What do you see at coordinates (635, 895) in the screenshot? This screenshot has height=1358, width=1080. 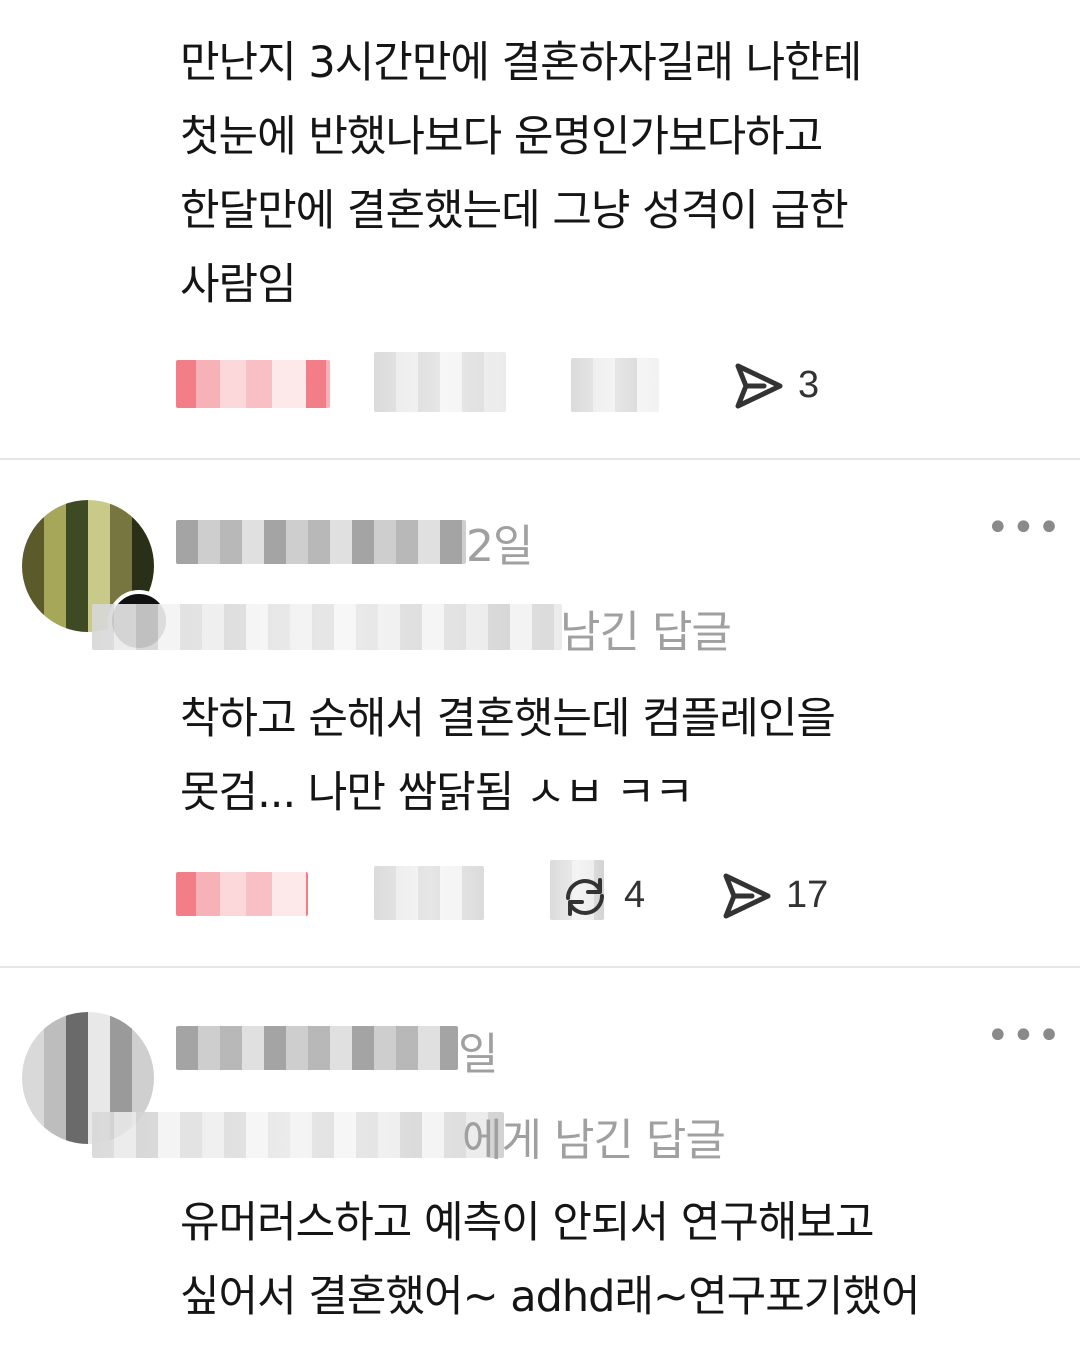 I see `repost-count: 4` at bounding box center [635, 895].